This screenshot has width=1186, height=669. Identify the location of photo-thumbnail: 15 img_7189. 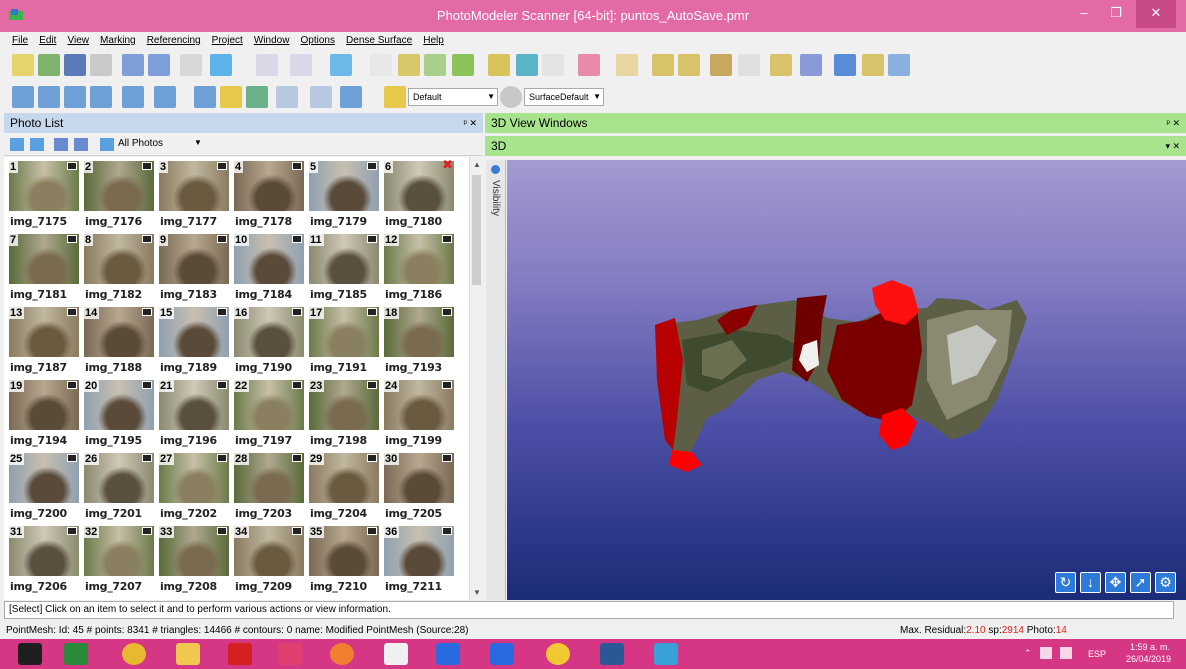
(193, 341).